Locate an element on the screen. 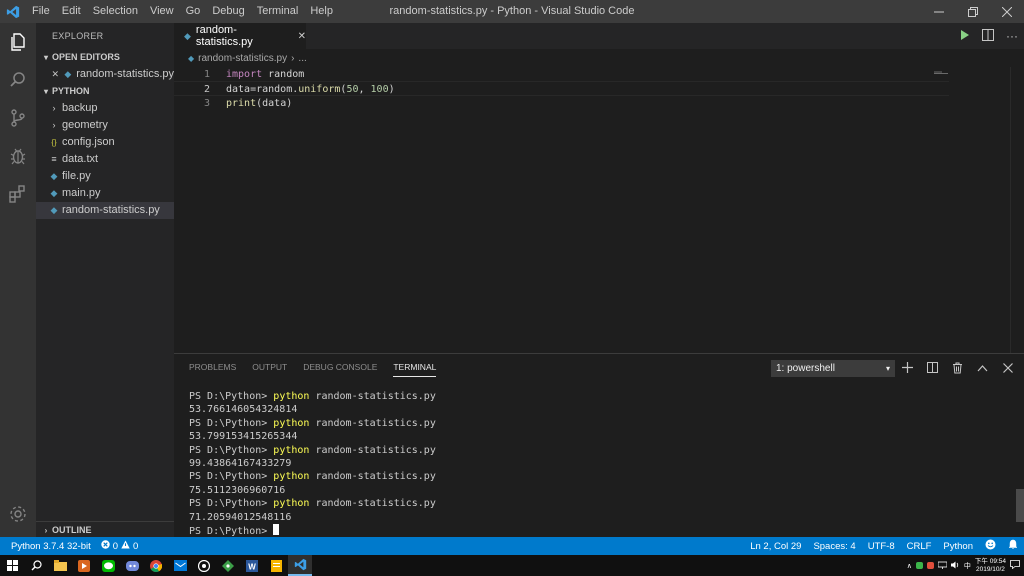 The image size is (1024, 576). split-editor-icon is located at coordinates (988, 36).